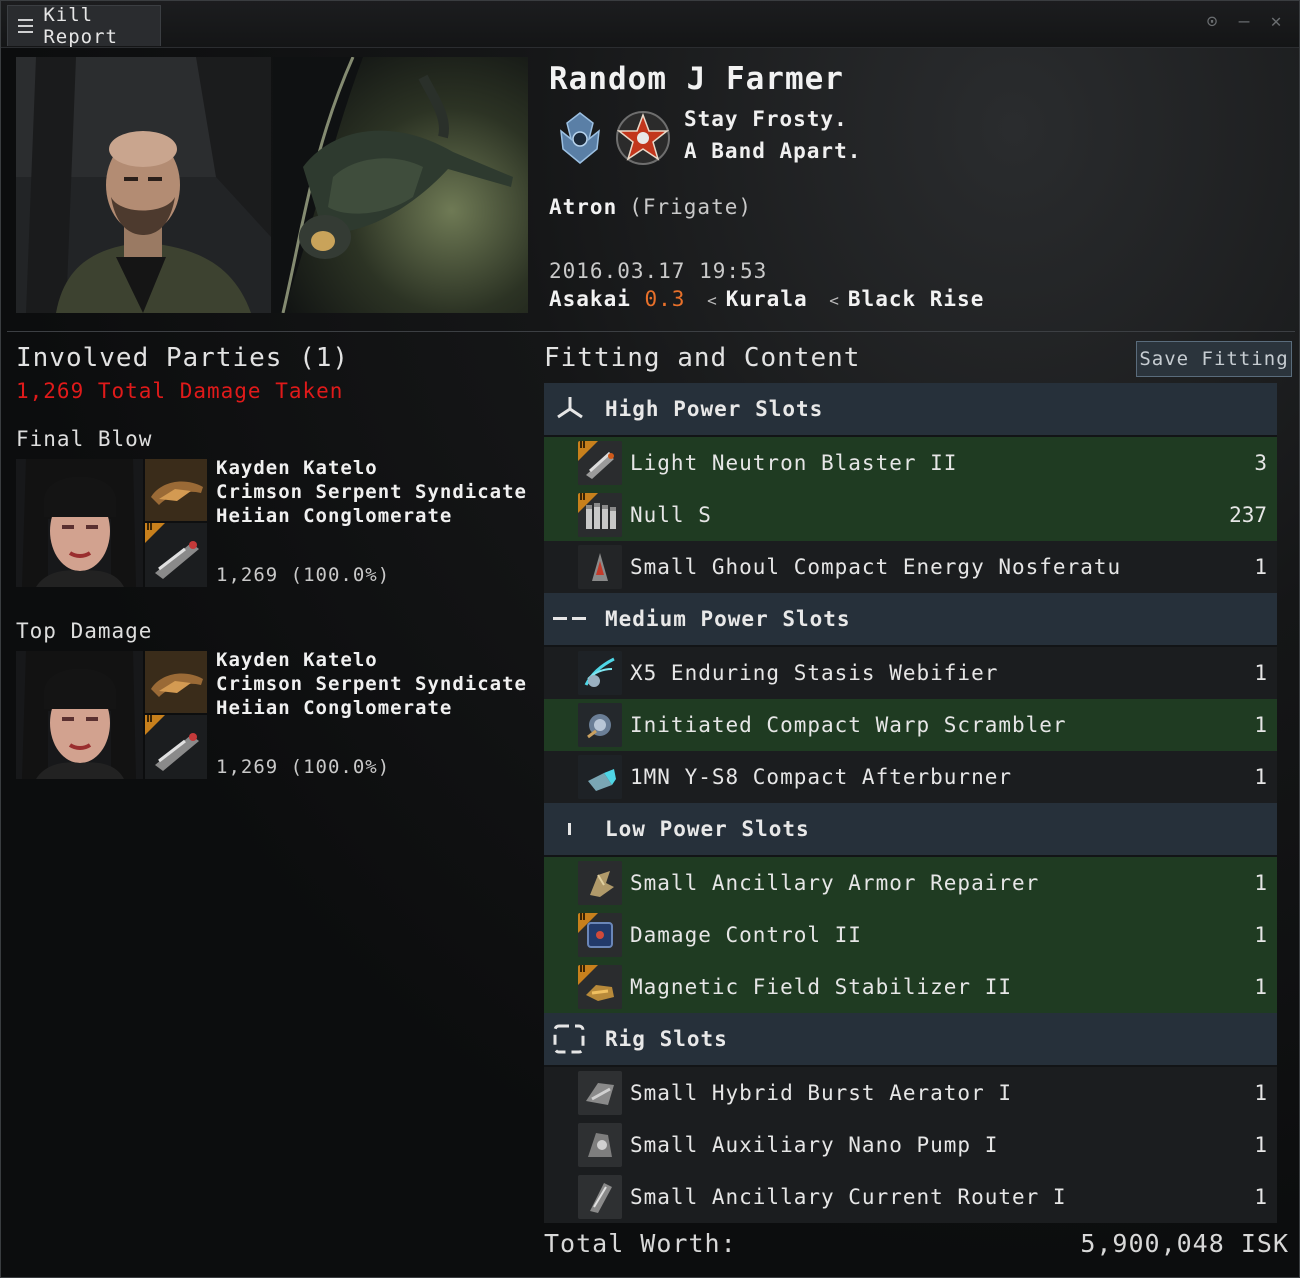  What do you see at coordinates (600, 777) in the screenshot?
I see `afterburner-icon` at bounding box center [600, 777].